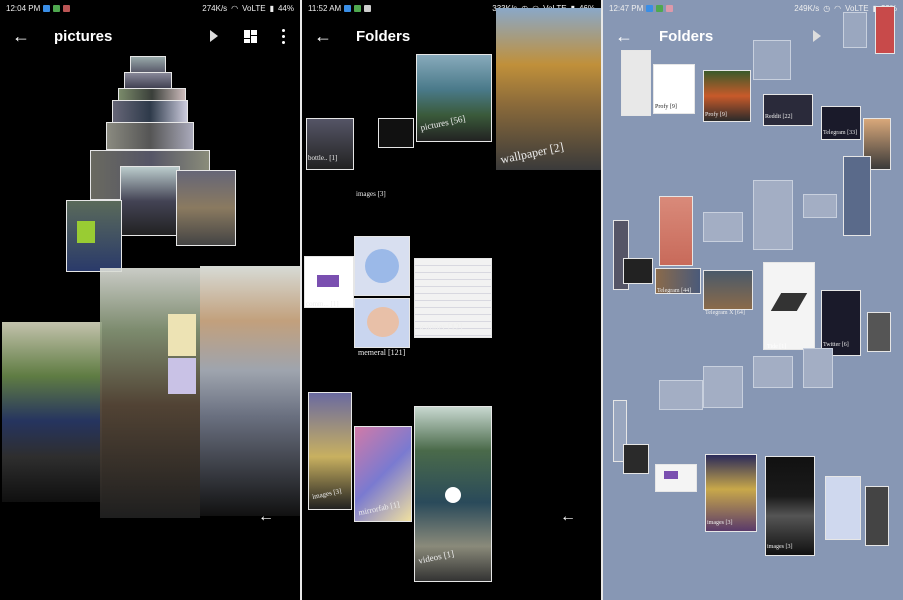 The height and width of the screenshot is (600, 903). Describe the element at coordinates (674, 291) in the screenshot. I see `folder-label: Telegram [44]` at that location.